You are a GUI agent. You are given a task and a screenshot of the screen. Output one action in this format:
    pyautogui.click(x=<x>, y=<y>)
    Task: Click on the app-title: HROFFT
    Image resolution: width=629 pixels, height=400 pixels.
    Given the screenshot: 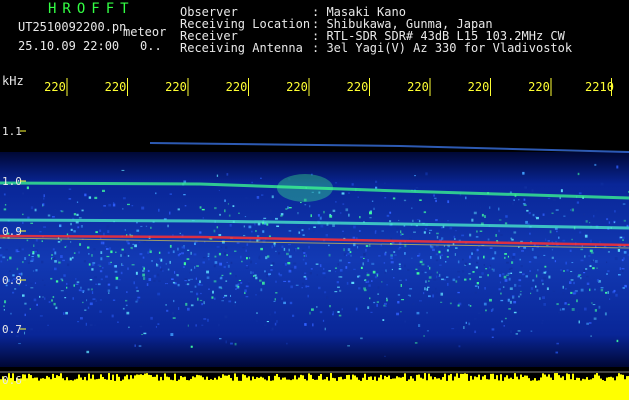 What is the action you would take?
    pyautogui.click(x=91, y=9)
    